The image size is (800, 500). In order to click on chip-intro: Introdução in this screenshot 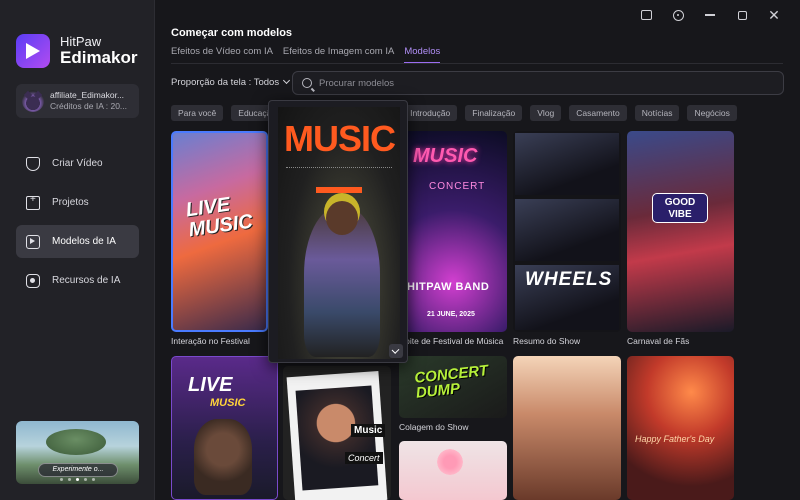, I will do `click(430, 113)`.